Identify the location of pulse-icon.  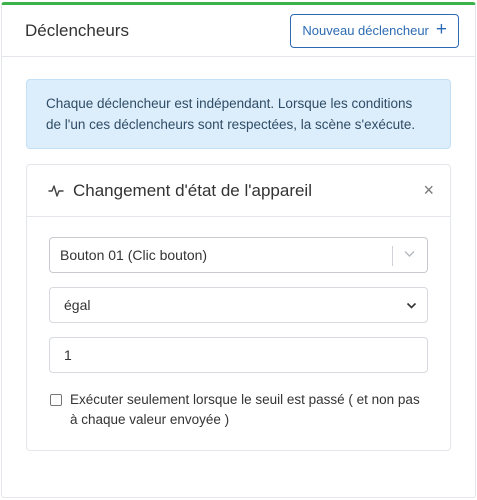
(56, 190).